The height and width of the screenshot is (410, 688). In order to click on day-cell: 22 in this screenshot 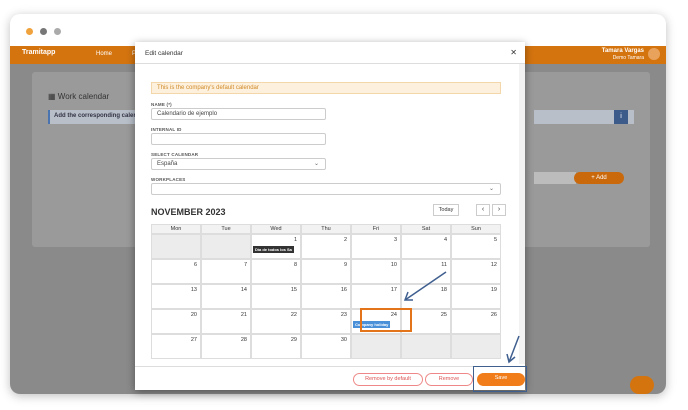, I will do `click(276, 321)`.